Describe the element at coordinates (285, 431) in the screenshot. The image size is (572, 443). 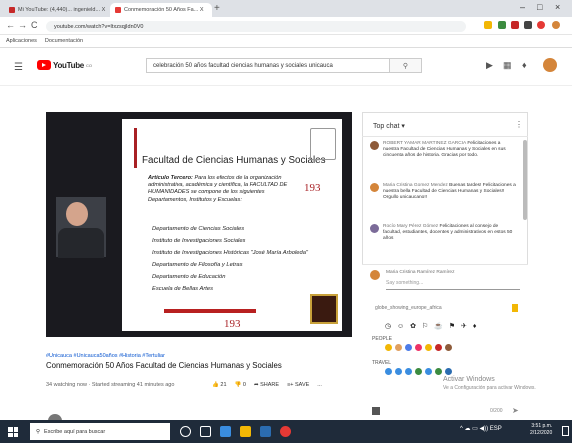
I see `chrome-icon` at that location.